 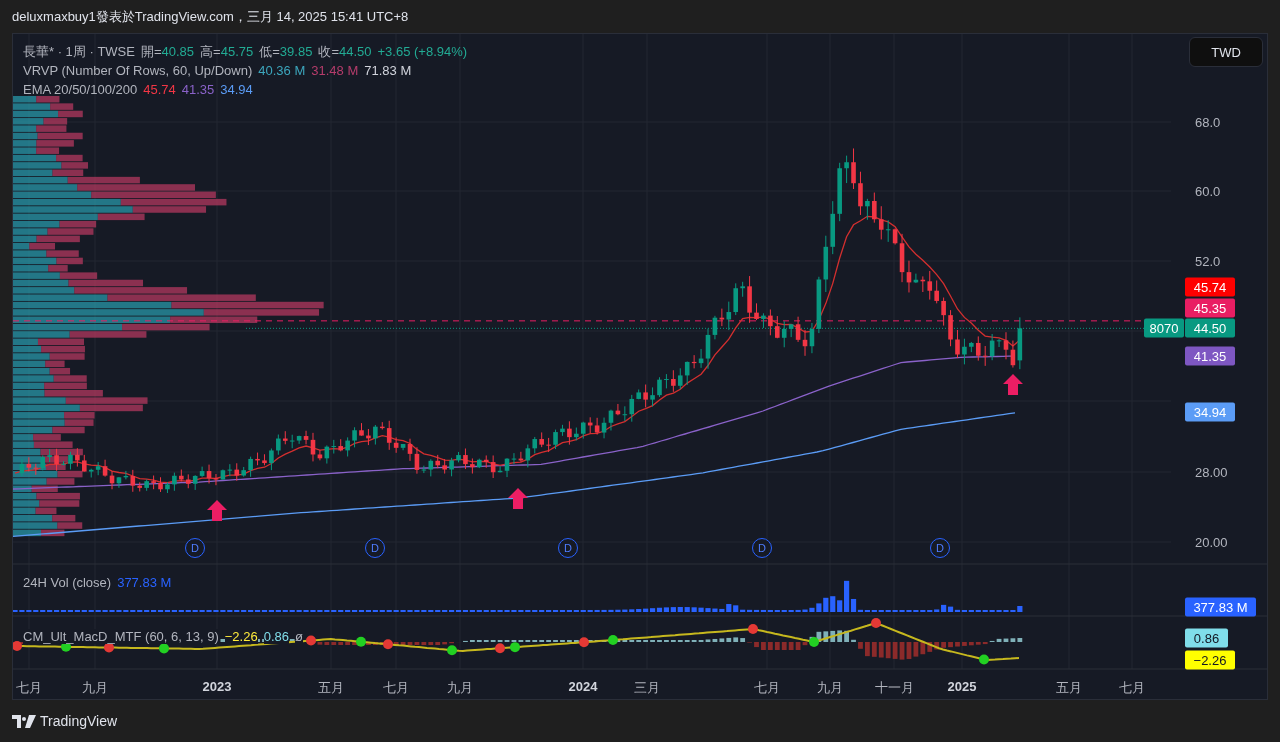 I want to click on vrvp-value: 40.36 M, so click(x=282, y=70).